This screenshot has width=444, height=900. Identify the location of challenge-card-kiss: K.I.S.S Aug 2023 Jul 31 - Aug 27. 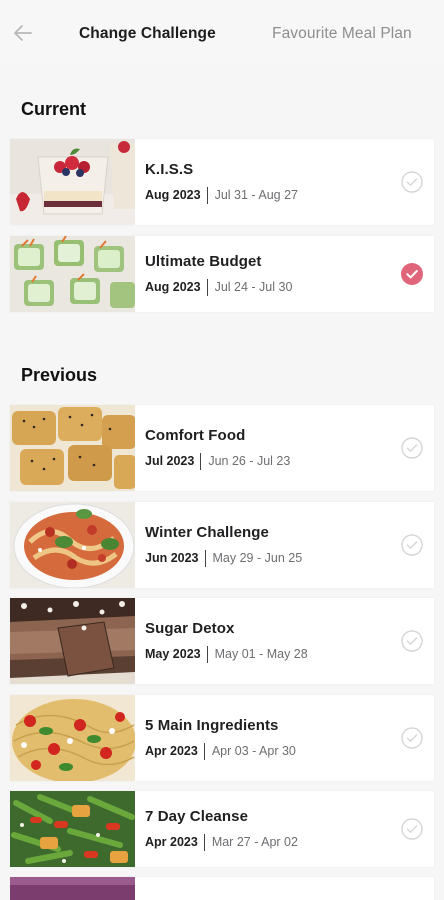
(222, 182).